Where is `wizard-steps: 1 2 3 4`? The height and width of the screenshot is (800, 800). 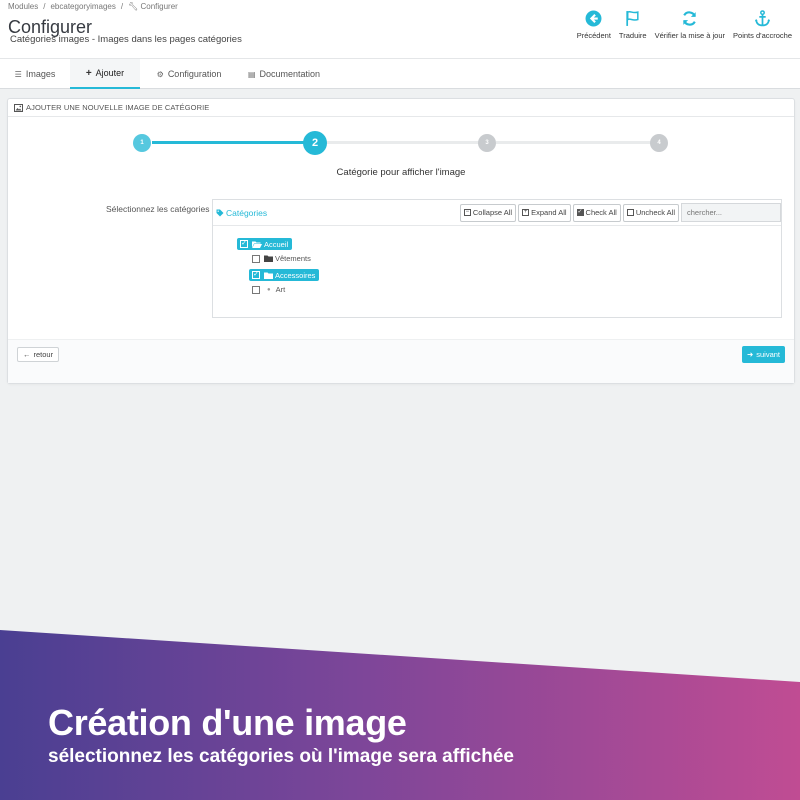
wizard-steps: 1 2 3 4 is located at coordinates (401, 143).